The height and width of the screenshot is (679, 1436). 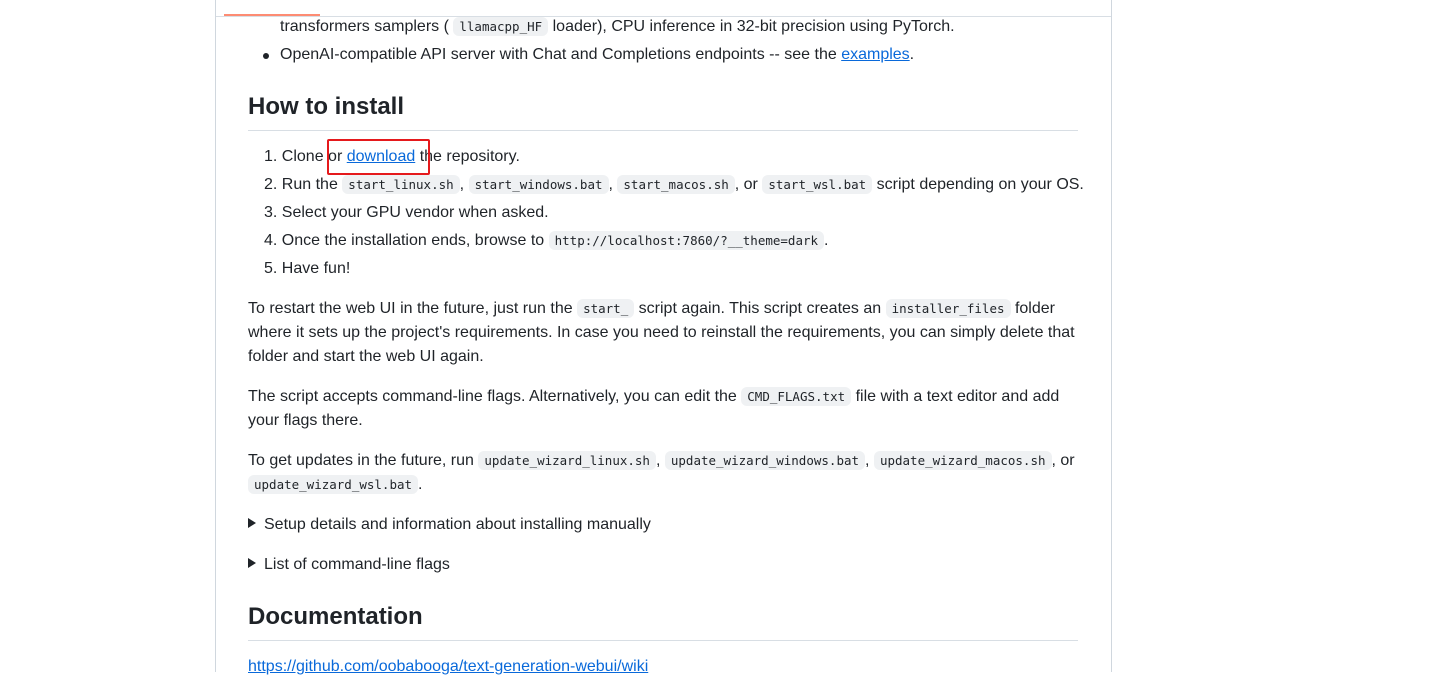 I want to click on step-text: the repository., so click(x=469, y=156).